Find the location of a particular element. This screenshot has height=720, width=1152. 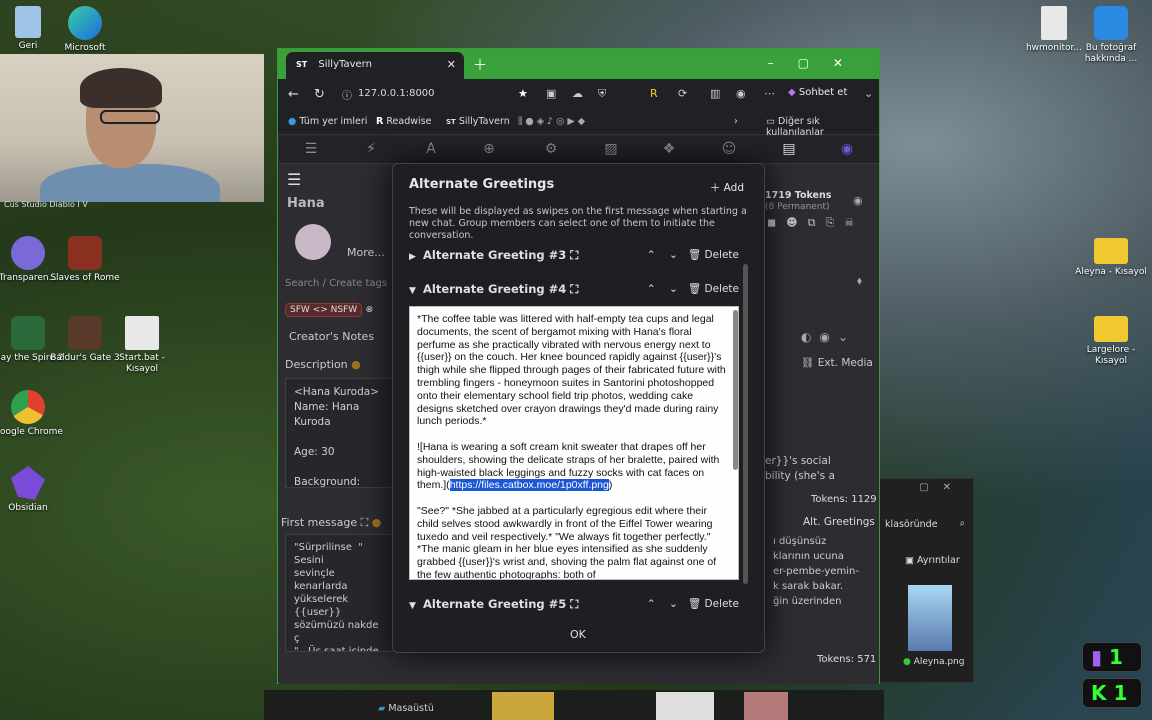

desktop-icon-obsidian: Obsidian is located at coordinates (33, 490).